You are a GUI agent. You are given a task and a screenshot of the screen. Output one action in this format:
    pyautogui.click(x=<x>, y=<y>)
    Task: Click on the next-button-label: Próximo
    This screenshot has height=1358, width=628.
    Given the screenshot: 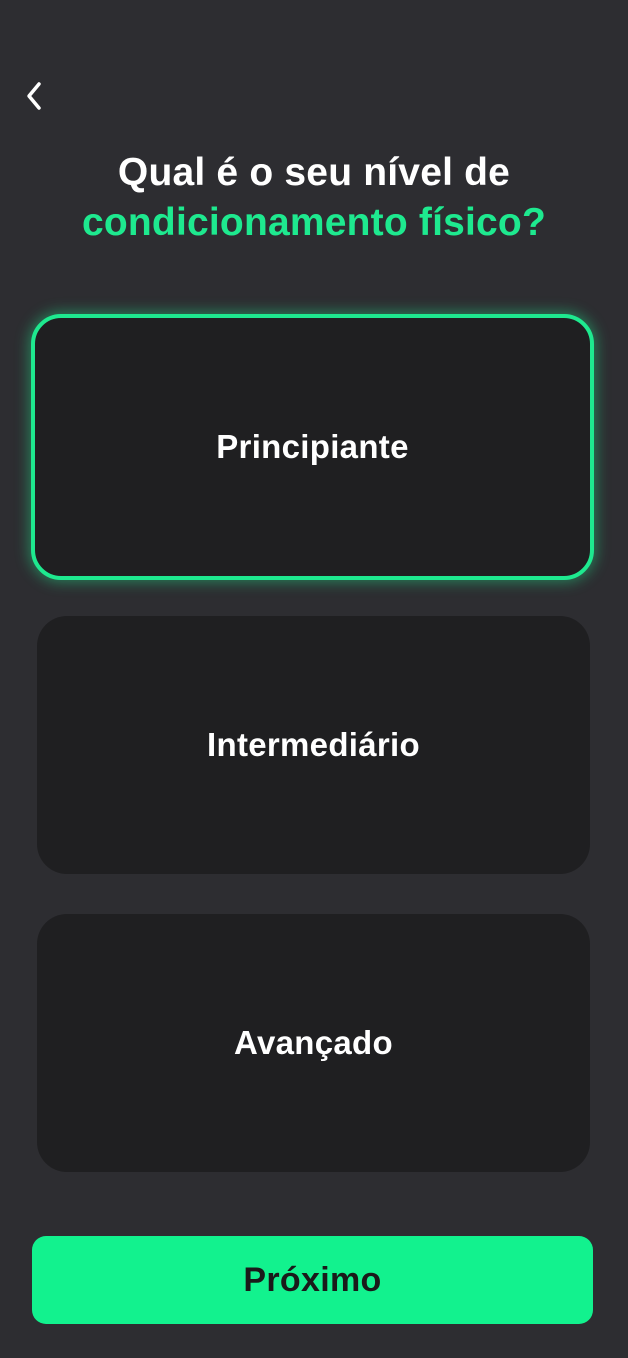 What is the action you would take?
    pyautogui.click(x=312, y=1279)
    